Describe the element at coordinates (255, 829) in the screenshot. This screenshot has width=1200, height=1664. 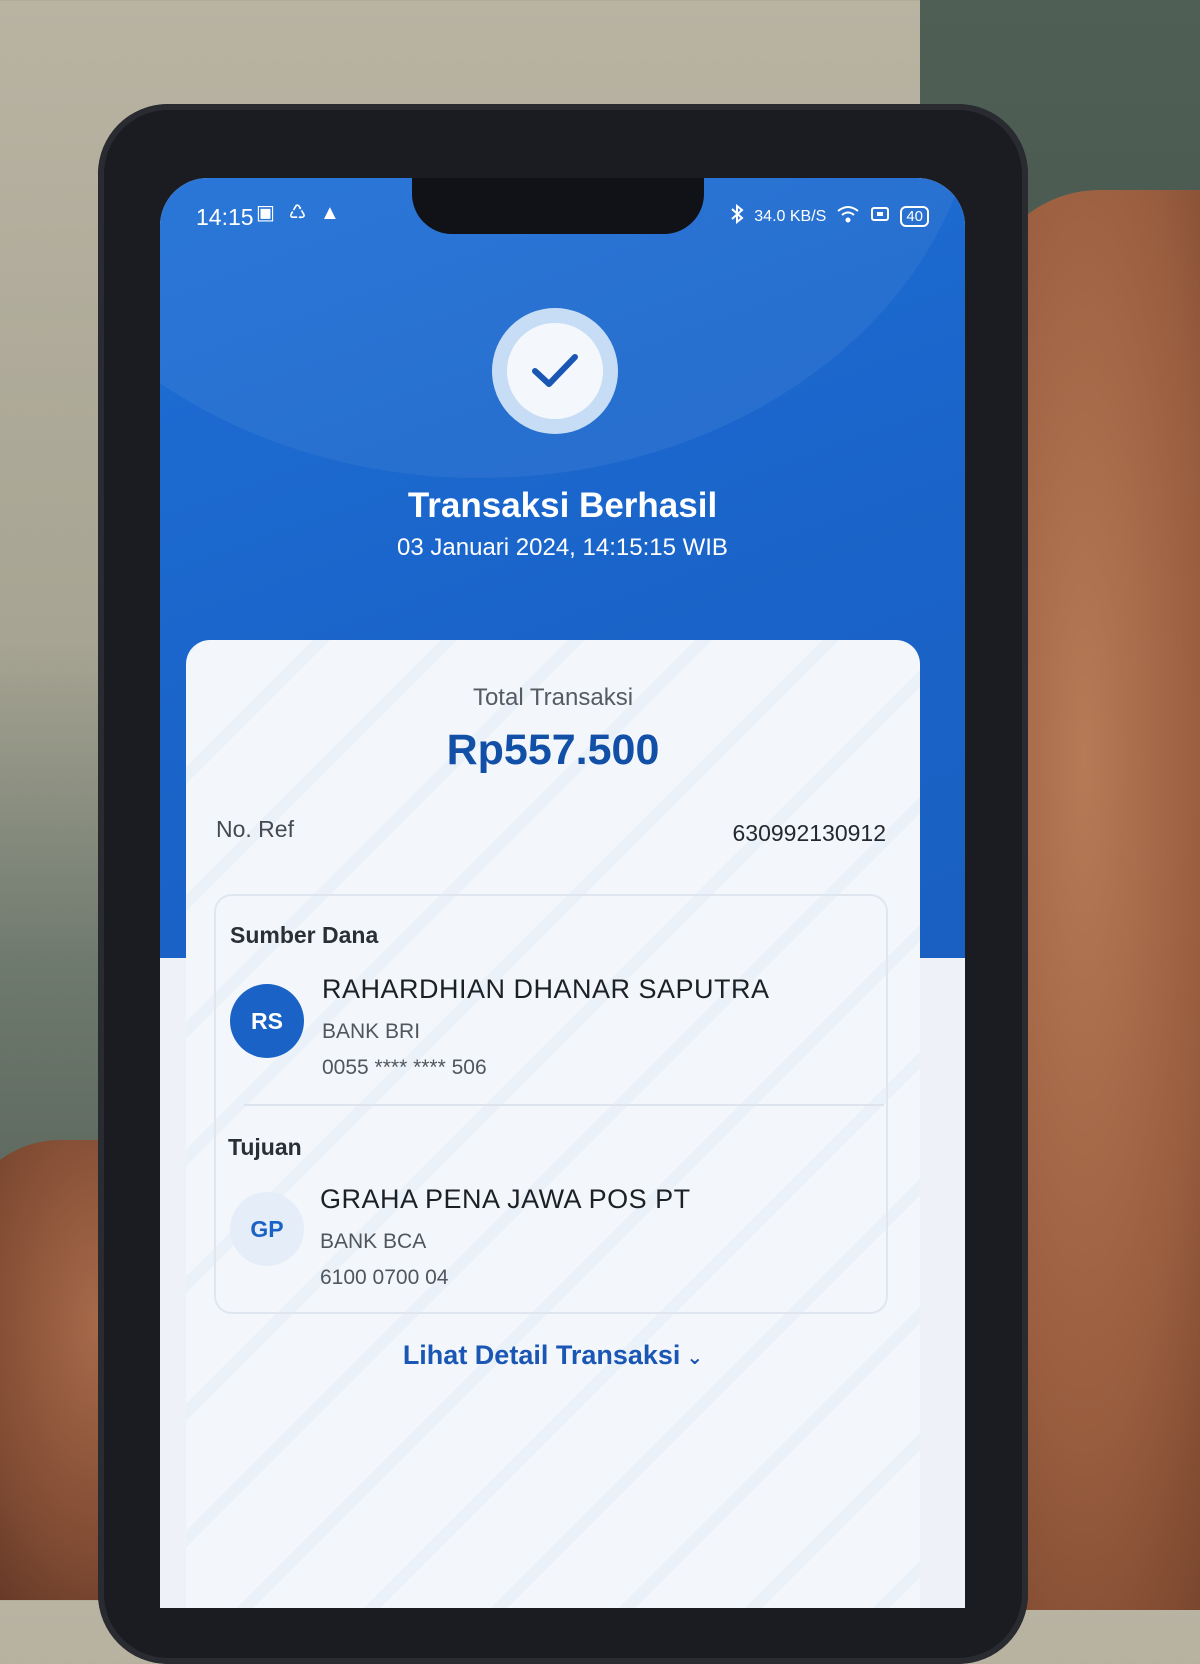
I see `ref-label: No. Ref` at that location.